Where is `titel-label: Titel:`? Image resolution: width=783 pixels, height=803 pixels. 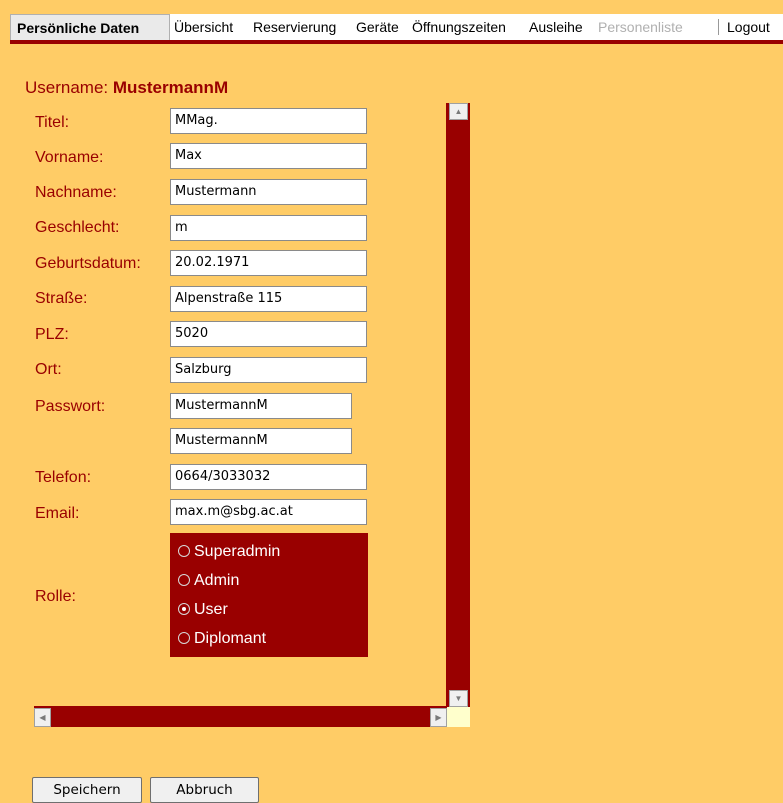
titel-label: Titel: is located at coordinates (52, 122).